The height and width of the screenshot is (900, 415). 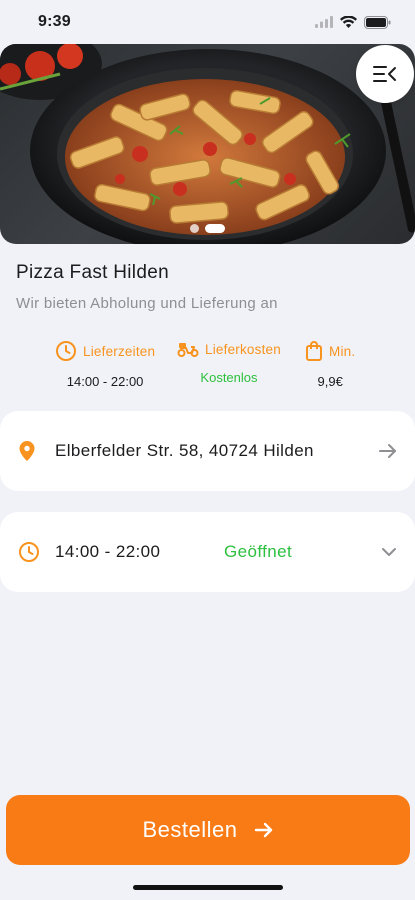 What do you see at coordinates (92, 272) in the screenshot?
I see `restaurant-name: Pizza Fast Hilden` at bounding box center [92, 272].